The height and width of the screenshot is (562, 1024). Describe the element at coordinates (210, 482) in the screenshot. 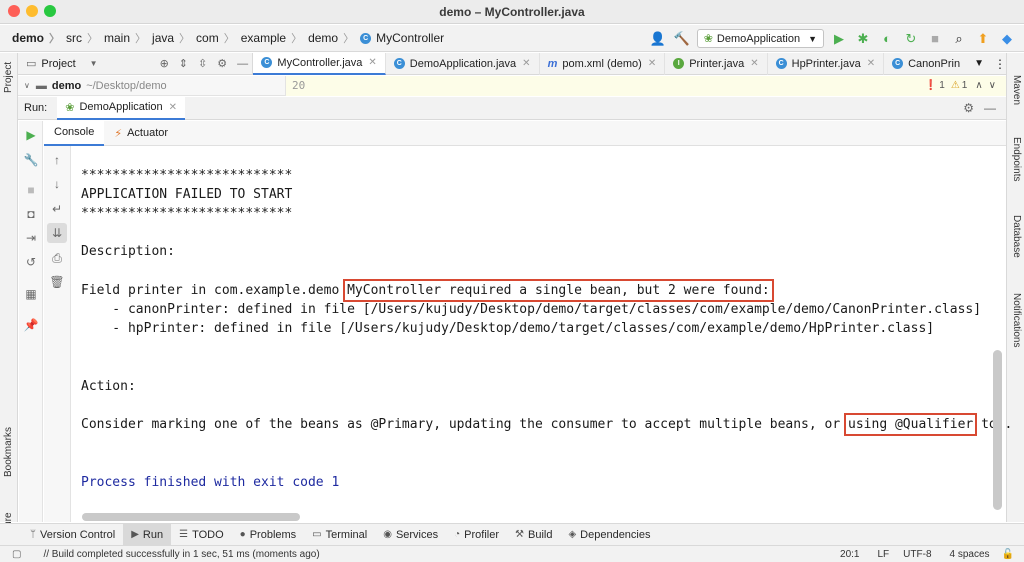

I see `process-exit-line: Process finished with exit code 1` at that location.